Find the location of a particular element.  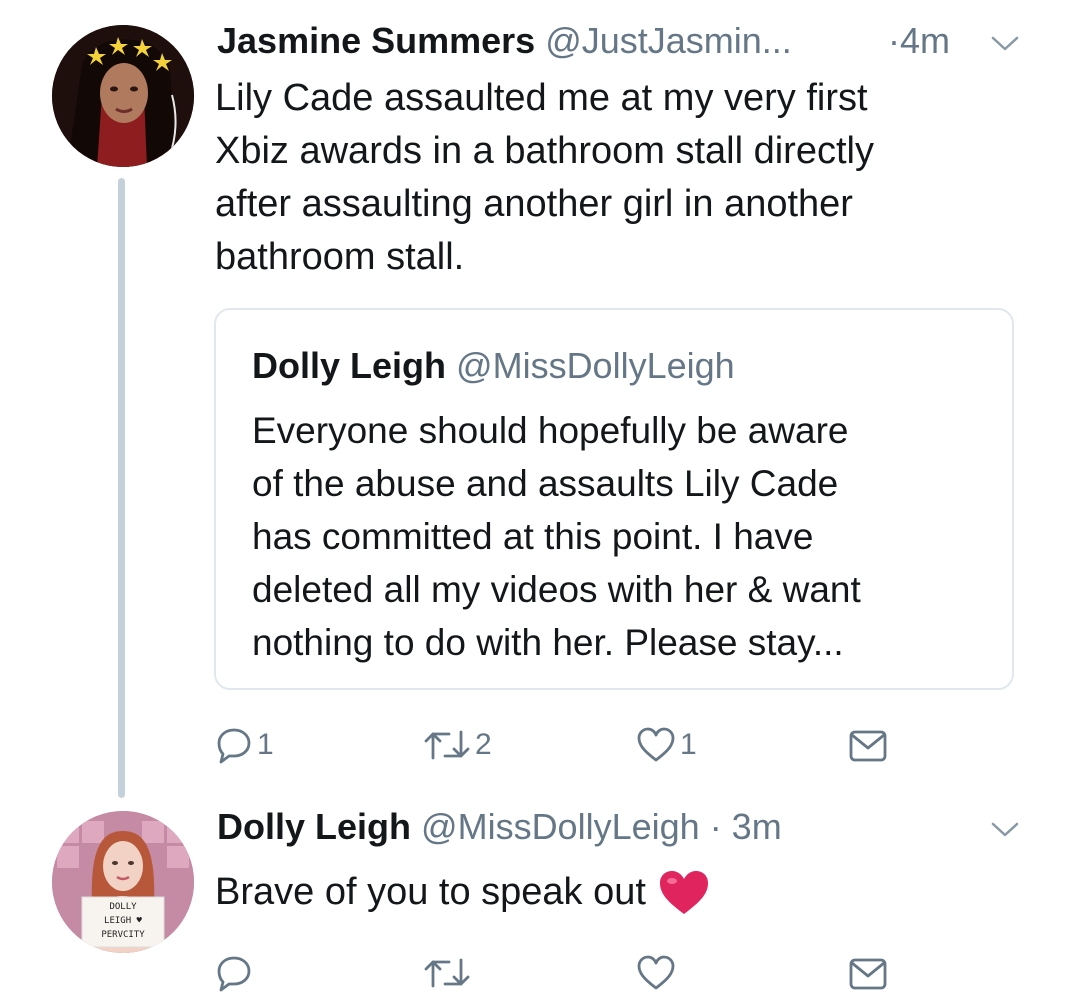

tweet-line: after assaulting another girl in another is located at coordinates (534, 204).